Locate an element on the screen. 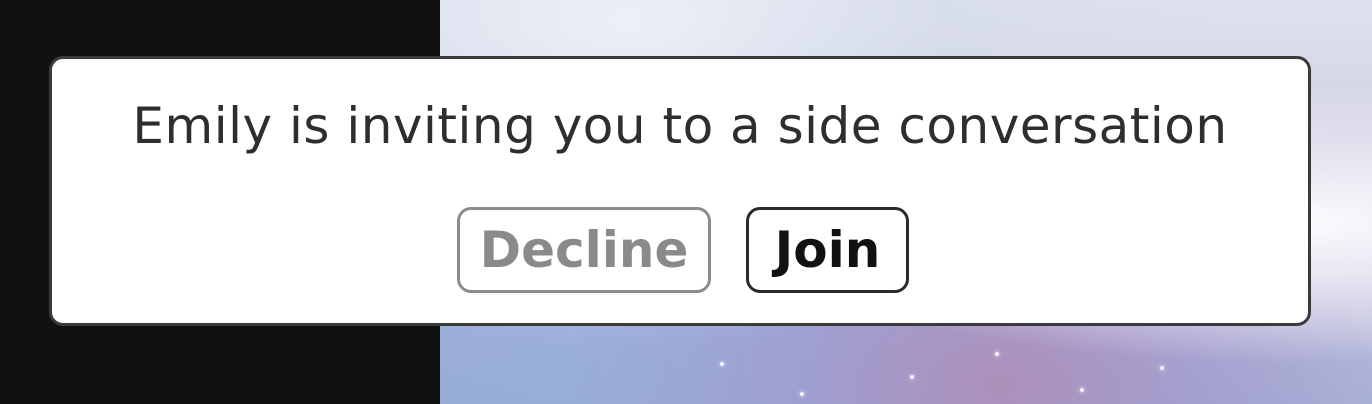  join-button: Join is located at coordinates (827, 250).